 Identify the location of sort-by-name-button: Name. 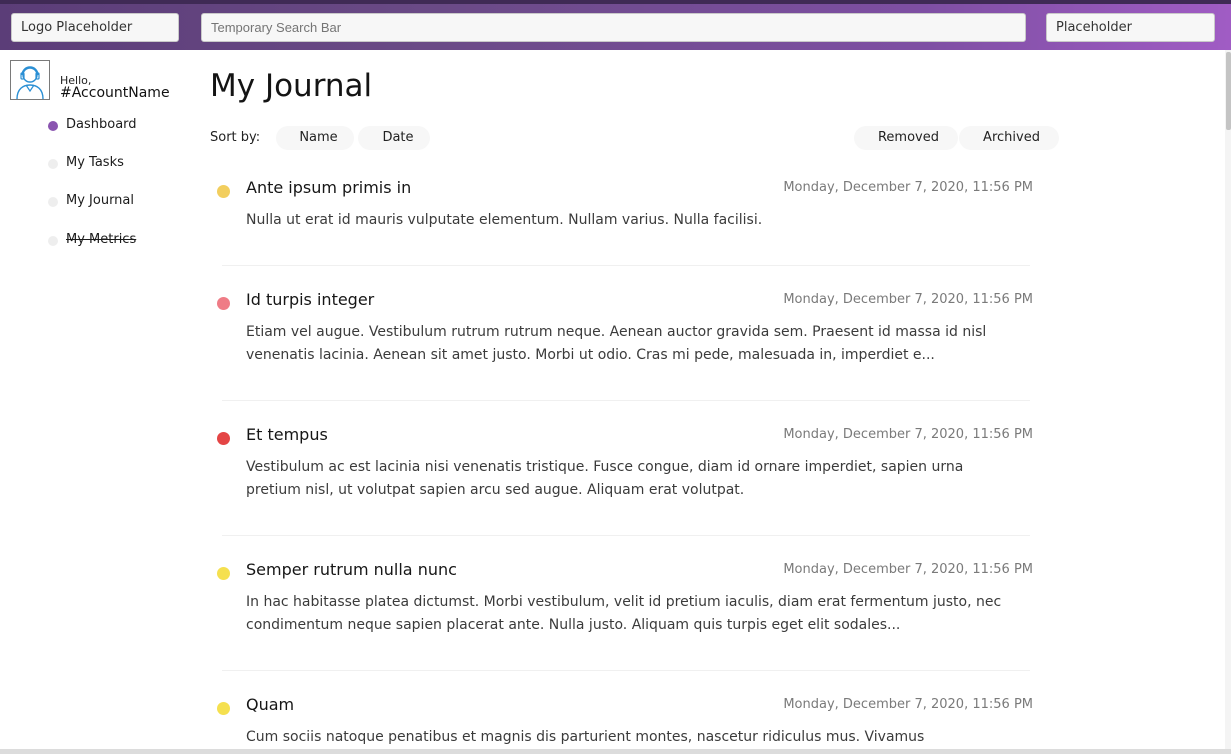
(315, 138).